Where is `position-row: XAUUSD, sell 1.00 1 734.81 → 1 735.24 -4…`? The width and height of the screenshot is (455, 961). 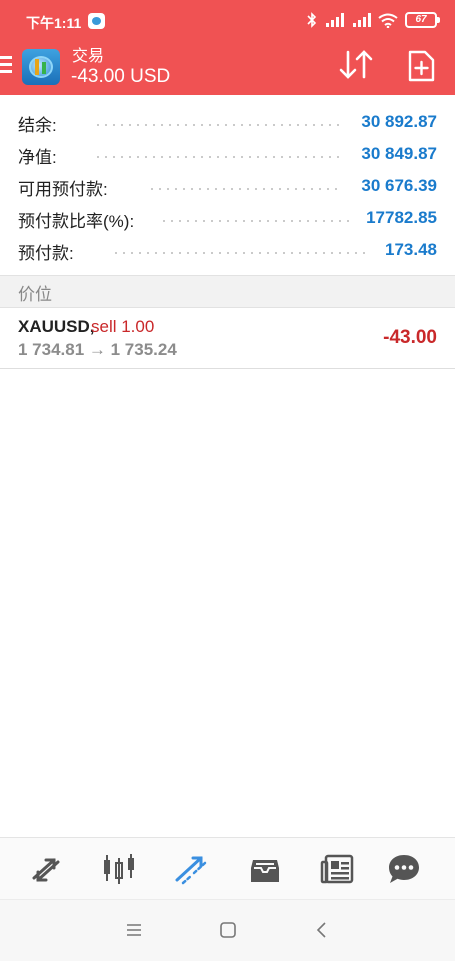
position-row: XAUUSD, sell 1.00 1 734.81 → 1 735.24 -4… is located at coordinates (227, 338).